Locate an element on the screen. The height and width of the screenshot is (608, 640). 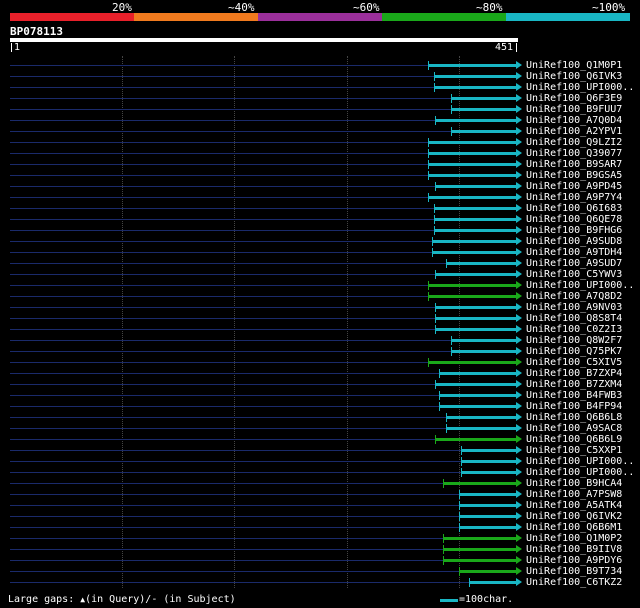
hit-label: UniRef100_Q6B6L8 is located at coordinates (574, 417).